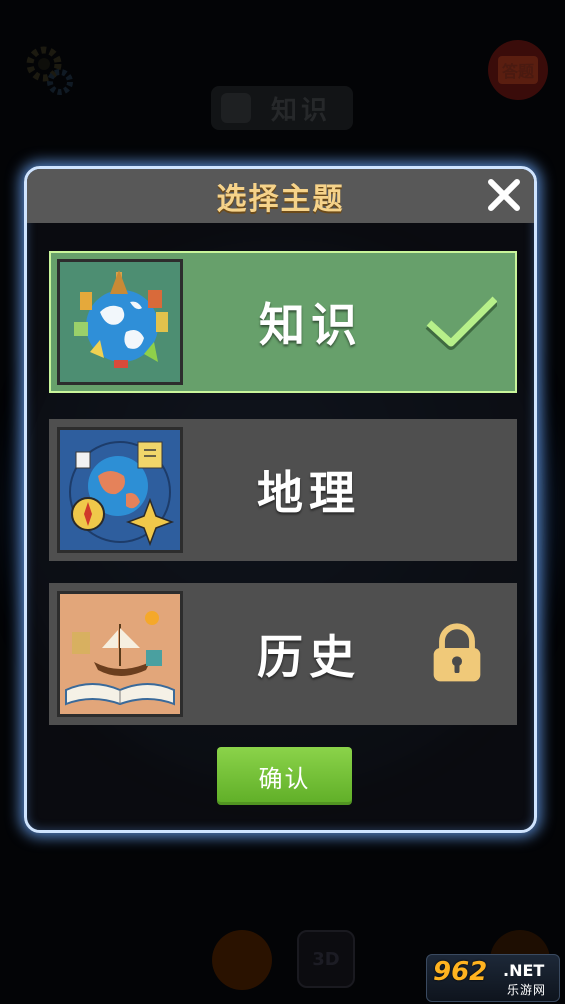 This screenshot has height=1004, width=565. I want to click on current-topic-indicator: 知识, so click(282, 108).